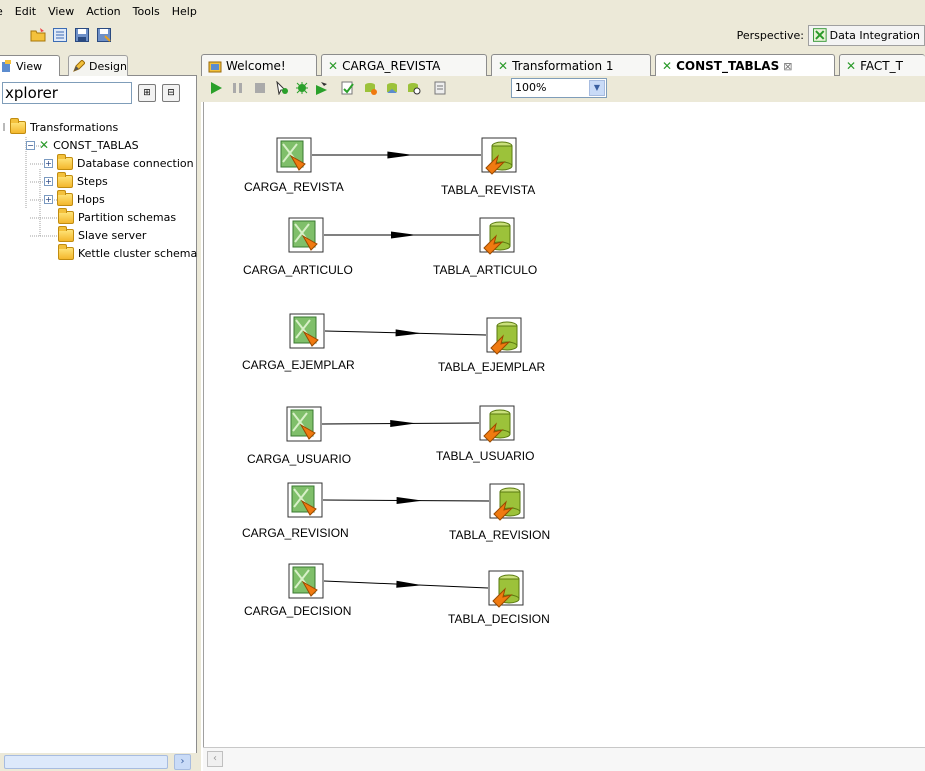 Image resolution: width=925 pixels, height=771 pixels. Describe the element at coordinates (302, 88) in the screenshot. I see `debug-icon` at that location.